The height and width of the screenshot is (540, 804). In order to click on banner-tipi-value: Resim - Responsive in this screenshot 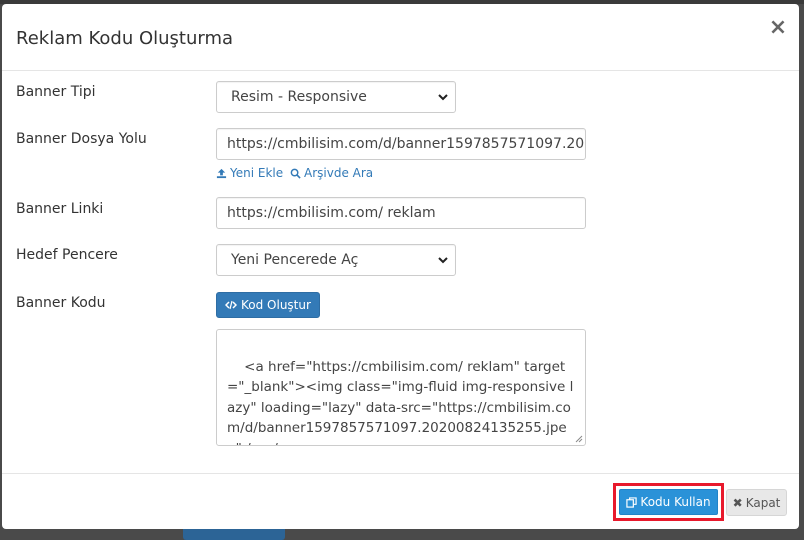, I will do `click(299, 97)`.